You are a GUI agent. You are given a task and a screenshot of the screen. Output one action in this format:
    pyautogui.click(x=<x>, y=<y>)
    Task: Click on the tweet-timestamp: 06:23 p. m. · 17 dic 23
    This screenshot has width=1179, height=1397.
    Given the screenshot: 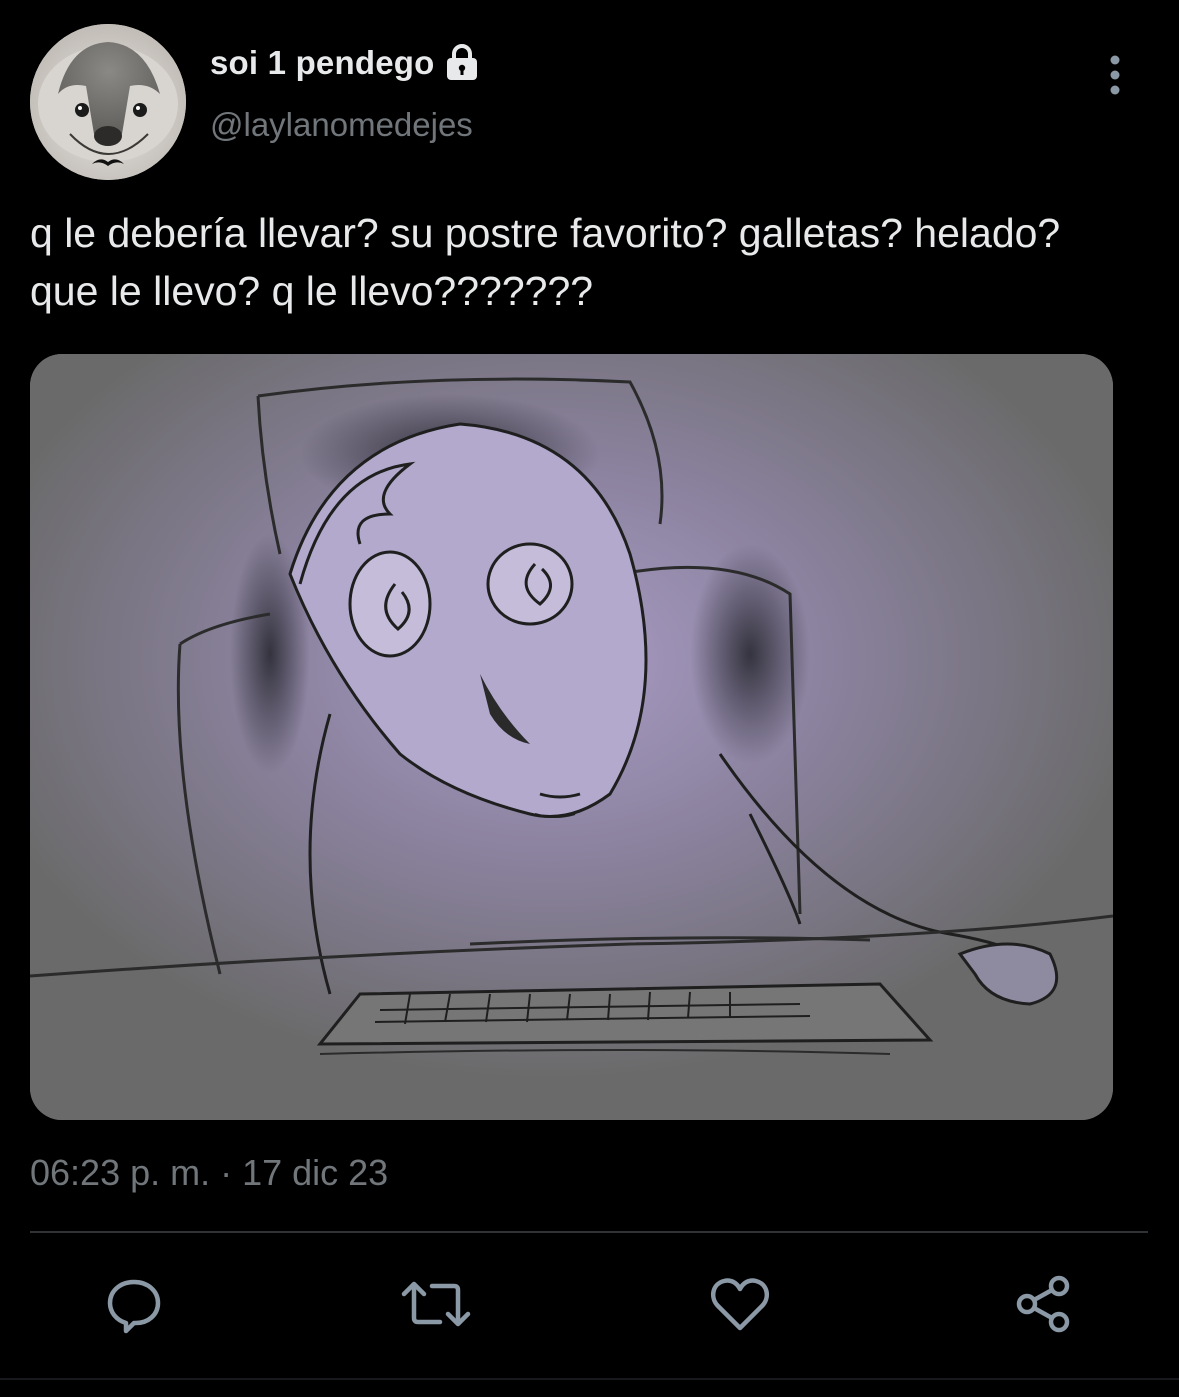 What is the action you would take?
    pyautogui.click(x=209, y=1173)
    